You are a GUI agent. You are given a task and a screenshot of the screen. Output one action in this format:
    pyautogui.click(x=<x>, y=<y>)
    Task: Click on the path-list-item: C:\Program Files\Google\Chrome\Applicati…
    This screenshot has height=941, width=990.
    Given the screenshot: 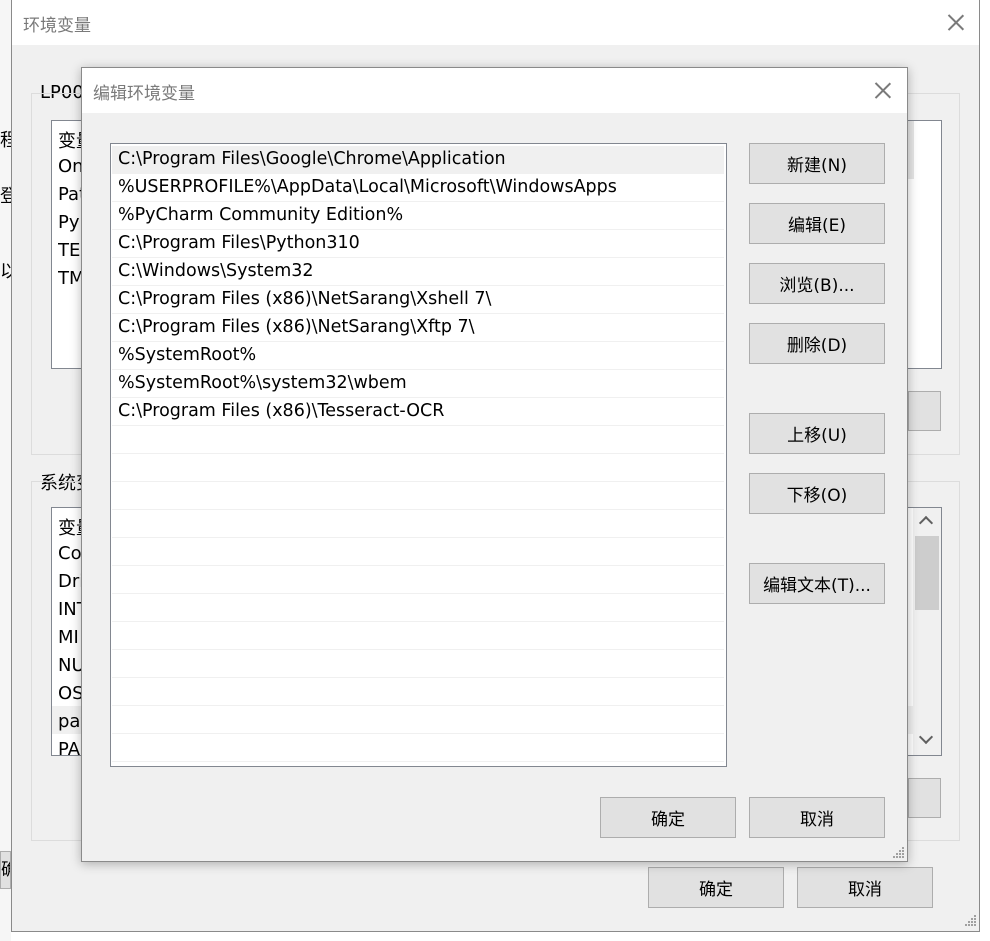 What is the action you would take?
    pyautogui.click(x=418, y=160)
    